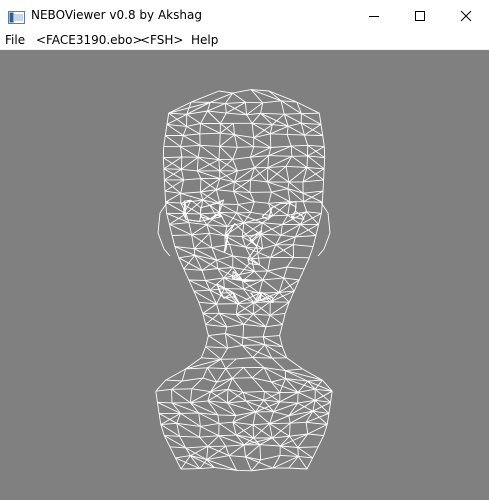 This screenshot has width=489, height=500. I want to click on title-bar: NEBOViewer v0.8 by Akshag, so click(244, 15).